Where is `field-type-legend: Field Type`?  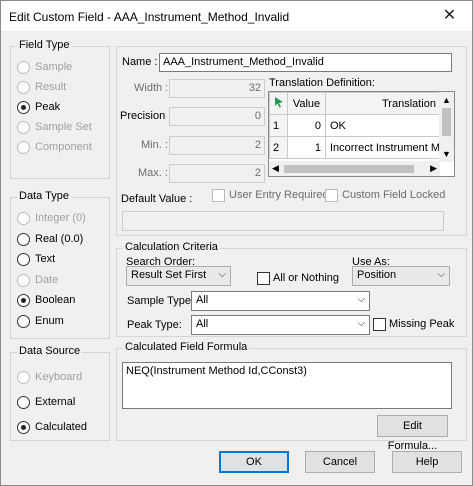 field-type-legend: Field Type is located at coordinates (44, 45).